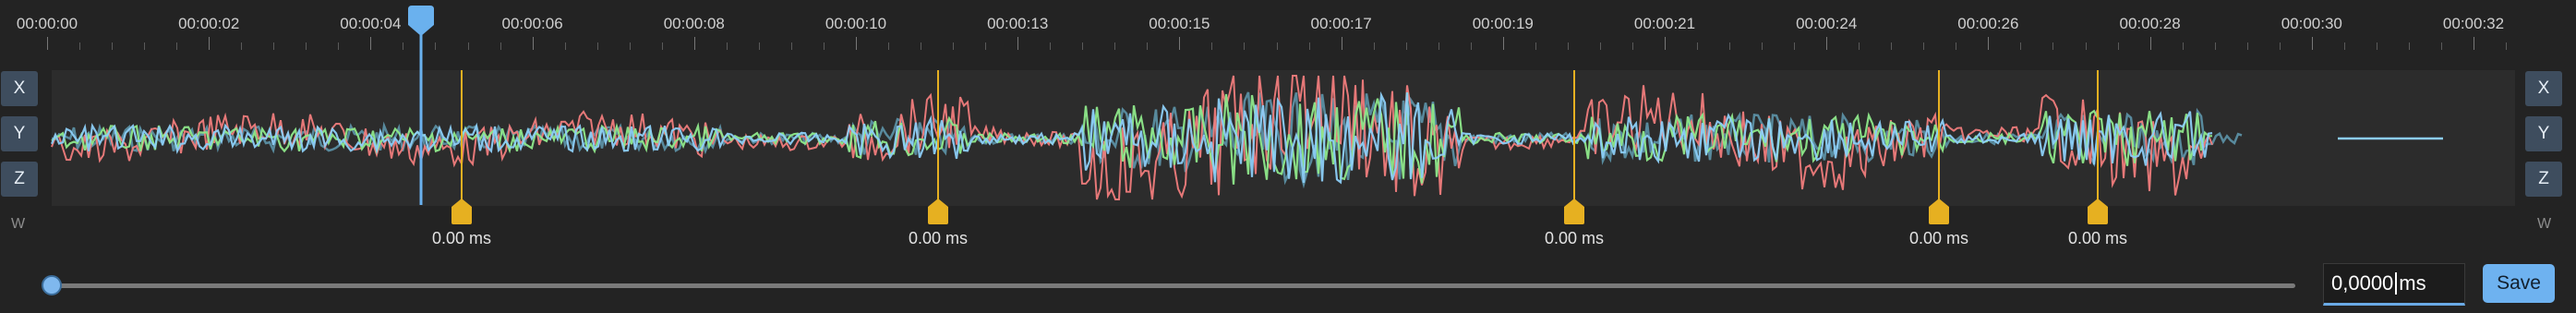 The height and width of the screenshot is (313, 2576). I want to click on text-cursor, so click(2396, 283).